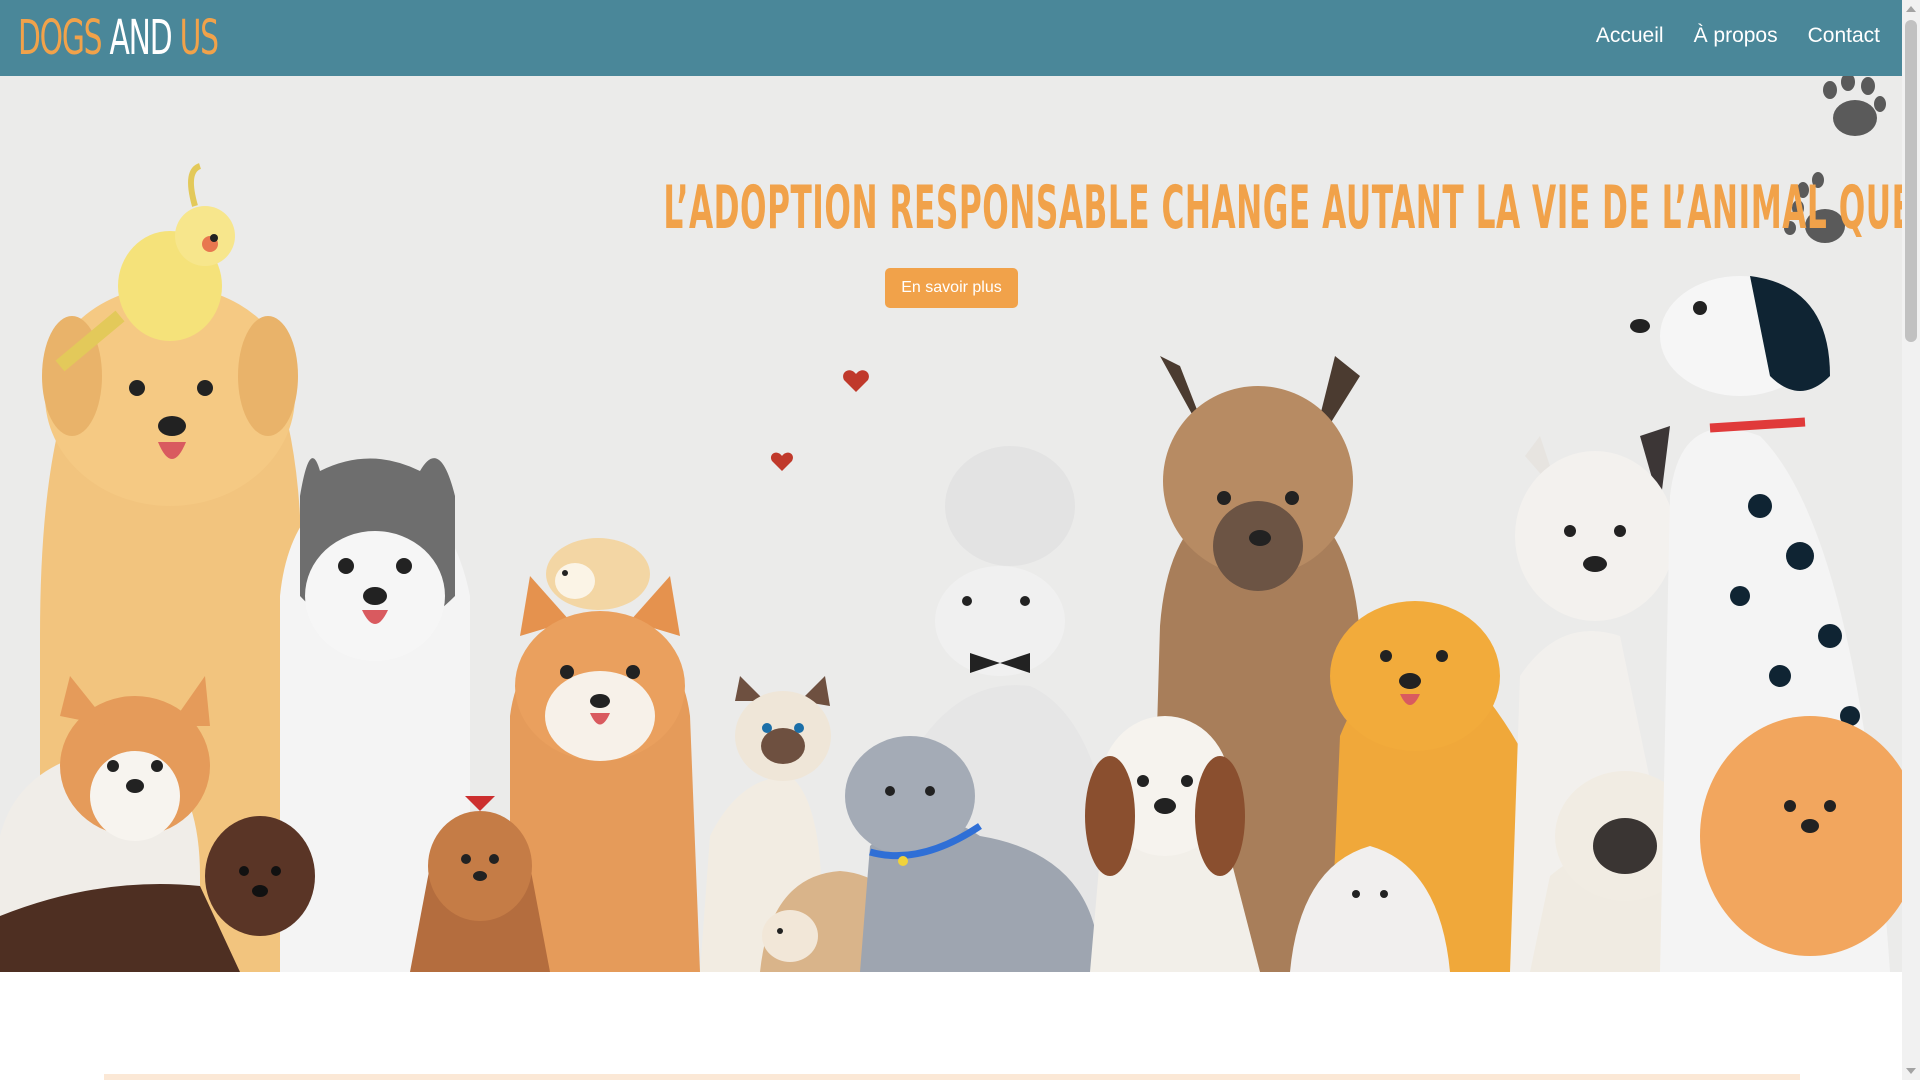 The height and width of the screenshot is (1080, 1920). What do you see at coordinates (598, 574) in the screenshot?
I see `hamster` at bounding box center [598, 574].